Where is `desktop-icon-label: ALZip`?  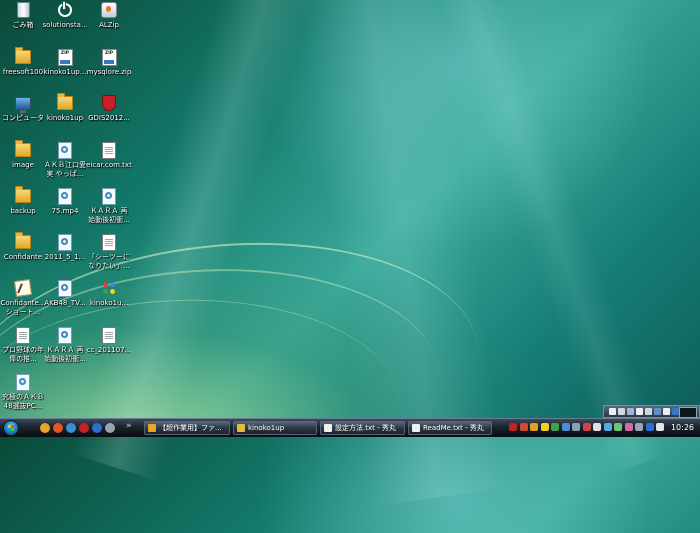
desktop-icon-label: ALZip is located at coordinates (109, 25).